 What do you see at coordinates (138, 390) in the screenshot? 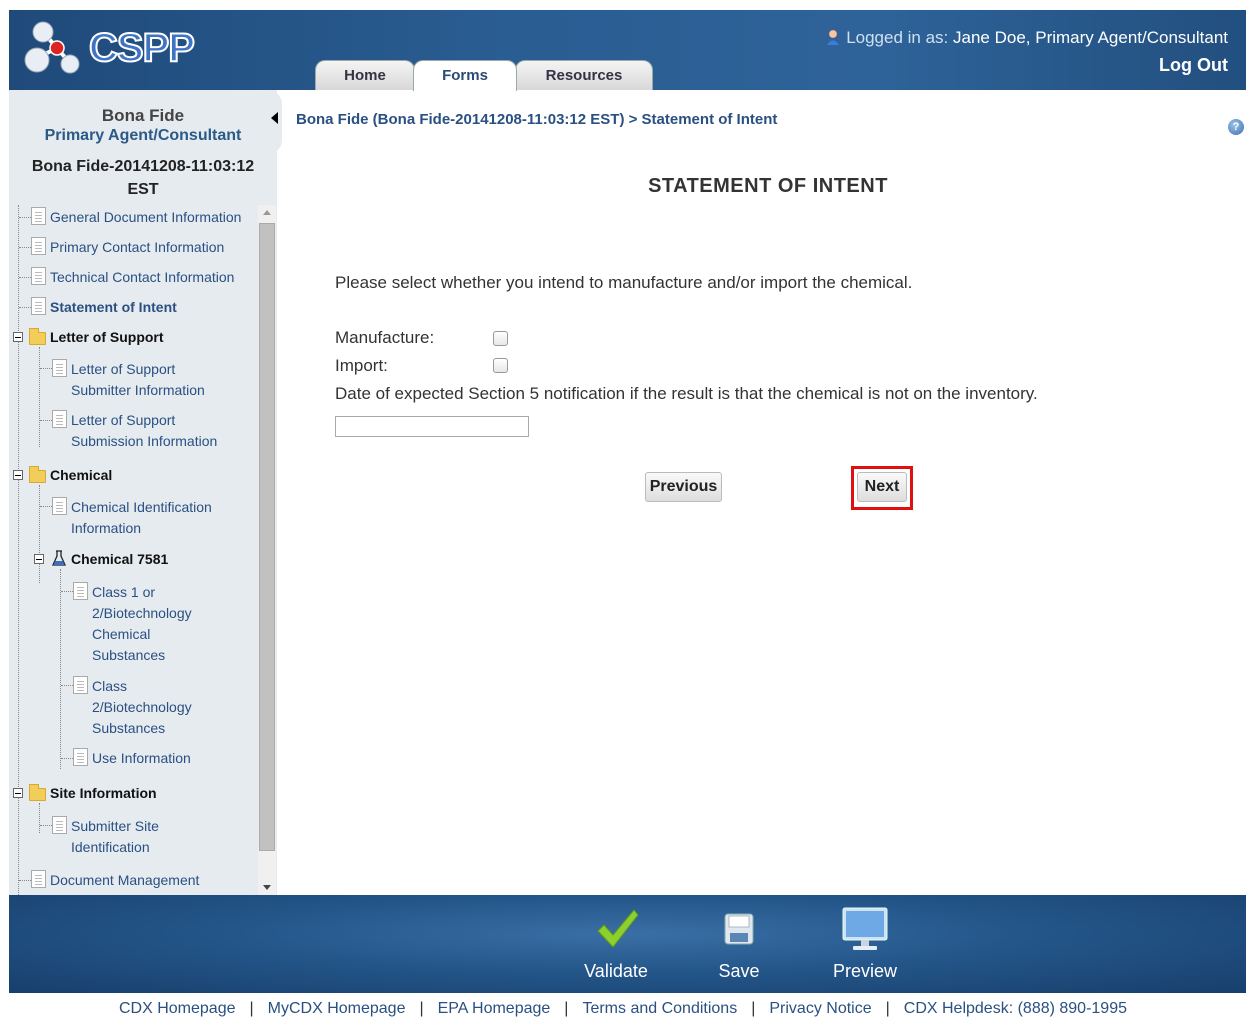
I see `tree-item-label: Submitter Information` at bounding box center [138, 390].